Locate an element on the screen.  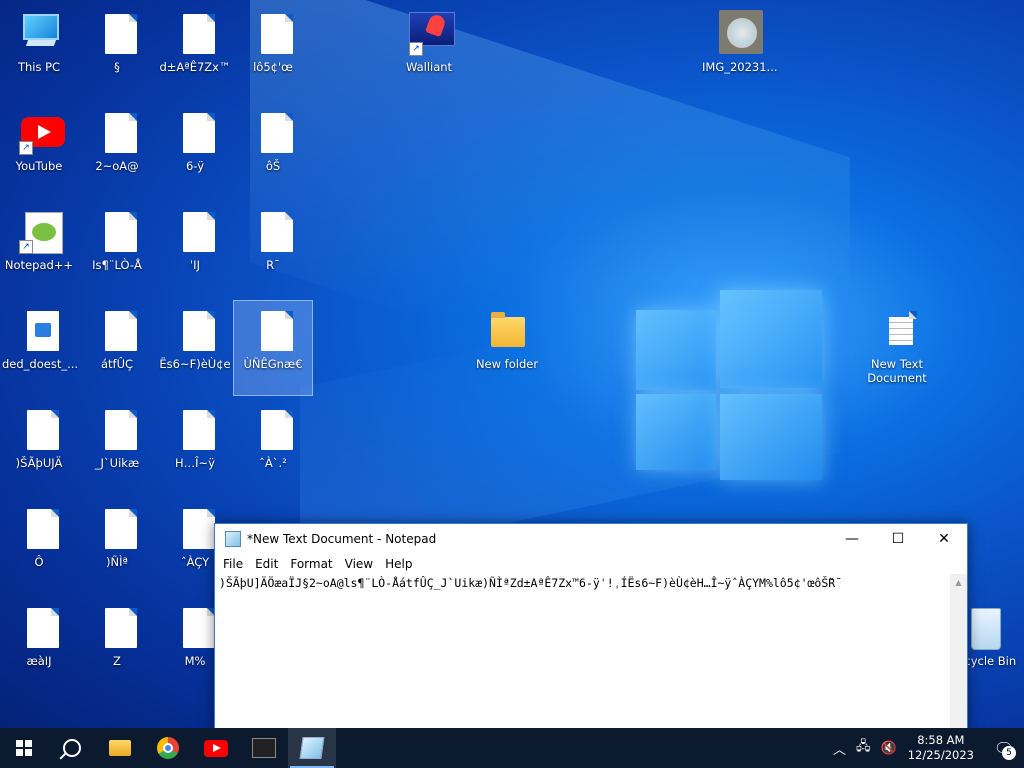
icon-label: átfÛÇ is located at coordinates (117, 364).